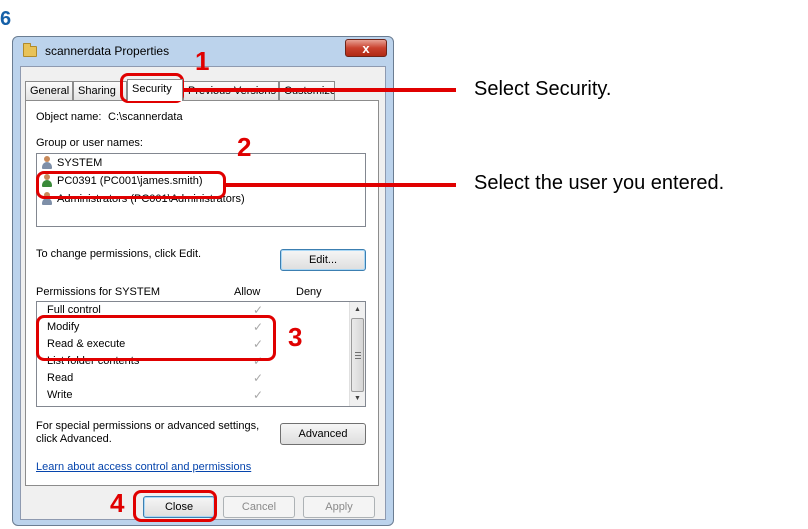 The width and height of the screenshot is (808, 529). Describe the element at coordinates (80, 163) in the screenshot. I see `user-name: SYSTEM` at that location.